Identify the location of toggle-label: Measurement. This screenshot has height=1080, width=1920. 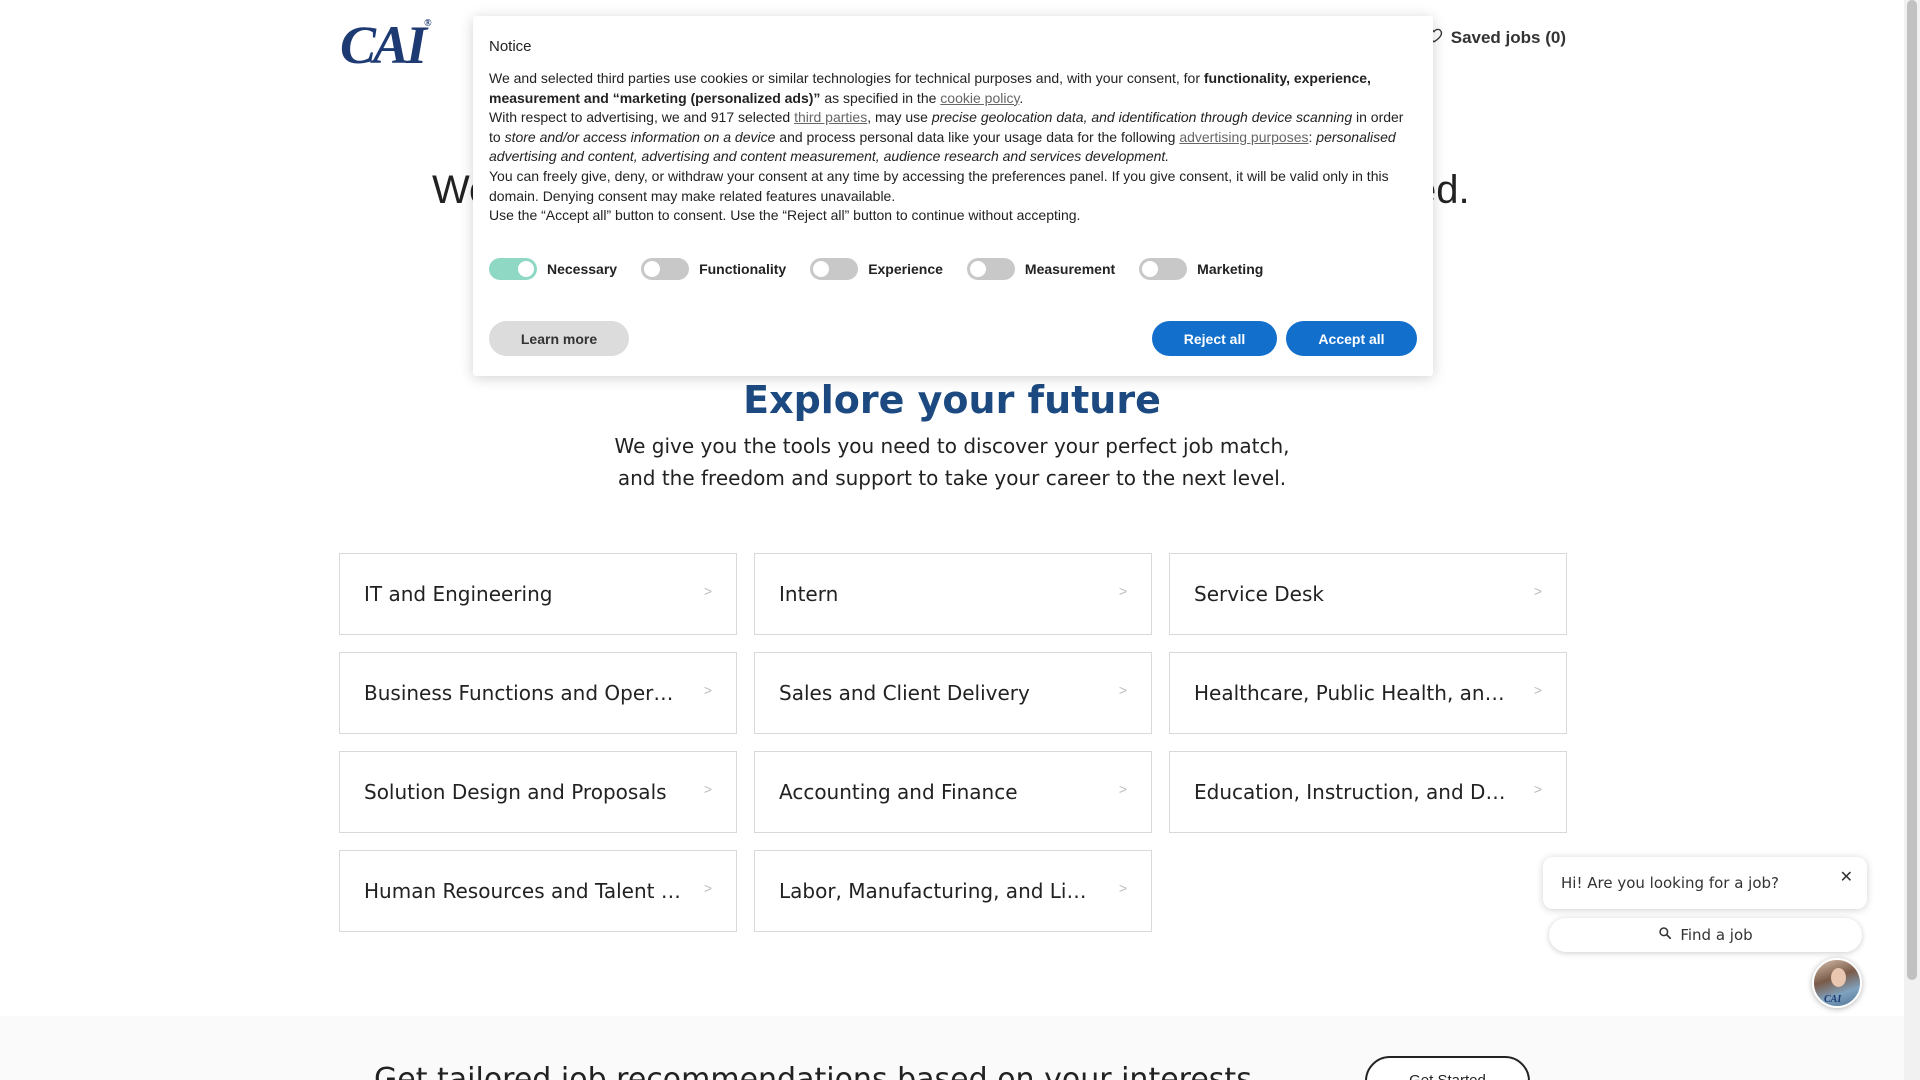
(1070, 268).